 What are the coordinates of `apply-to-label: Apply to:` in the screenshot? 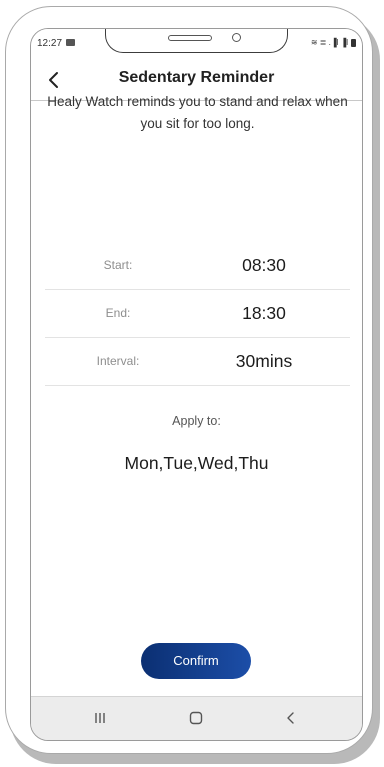 It's located at (196, 421).